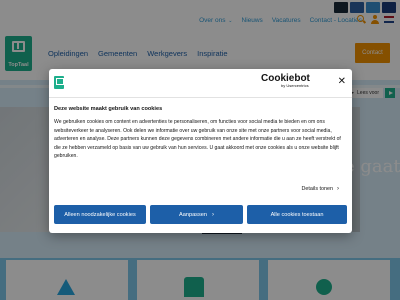  What do you see at coordinates (59, 82) in the screenshot?
I see `site-logo-icon` at bounding box center [59, 82].